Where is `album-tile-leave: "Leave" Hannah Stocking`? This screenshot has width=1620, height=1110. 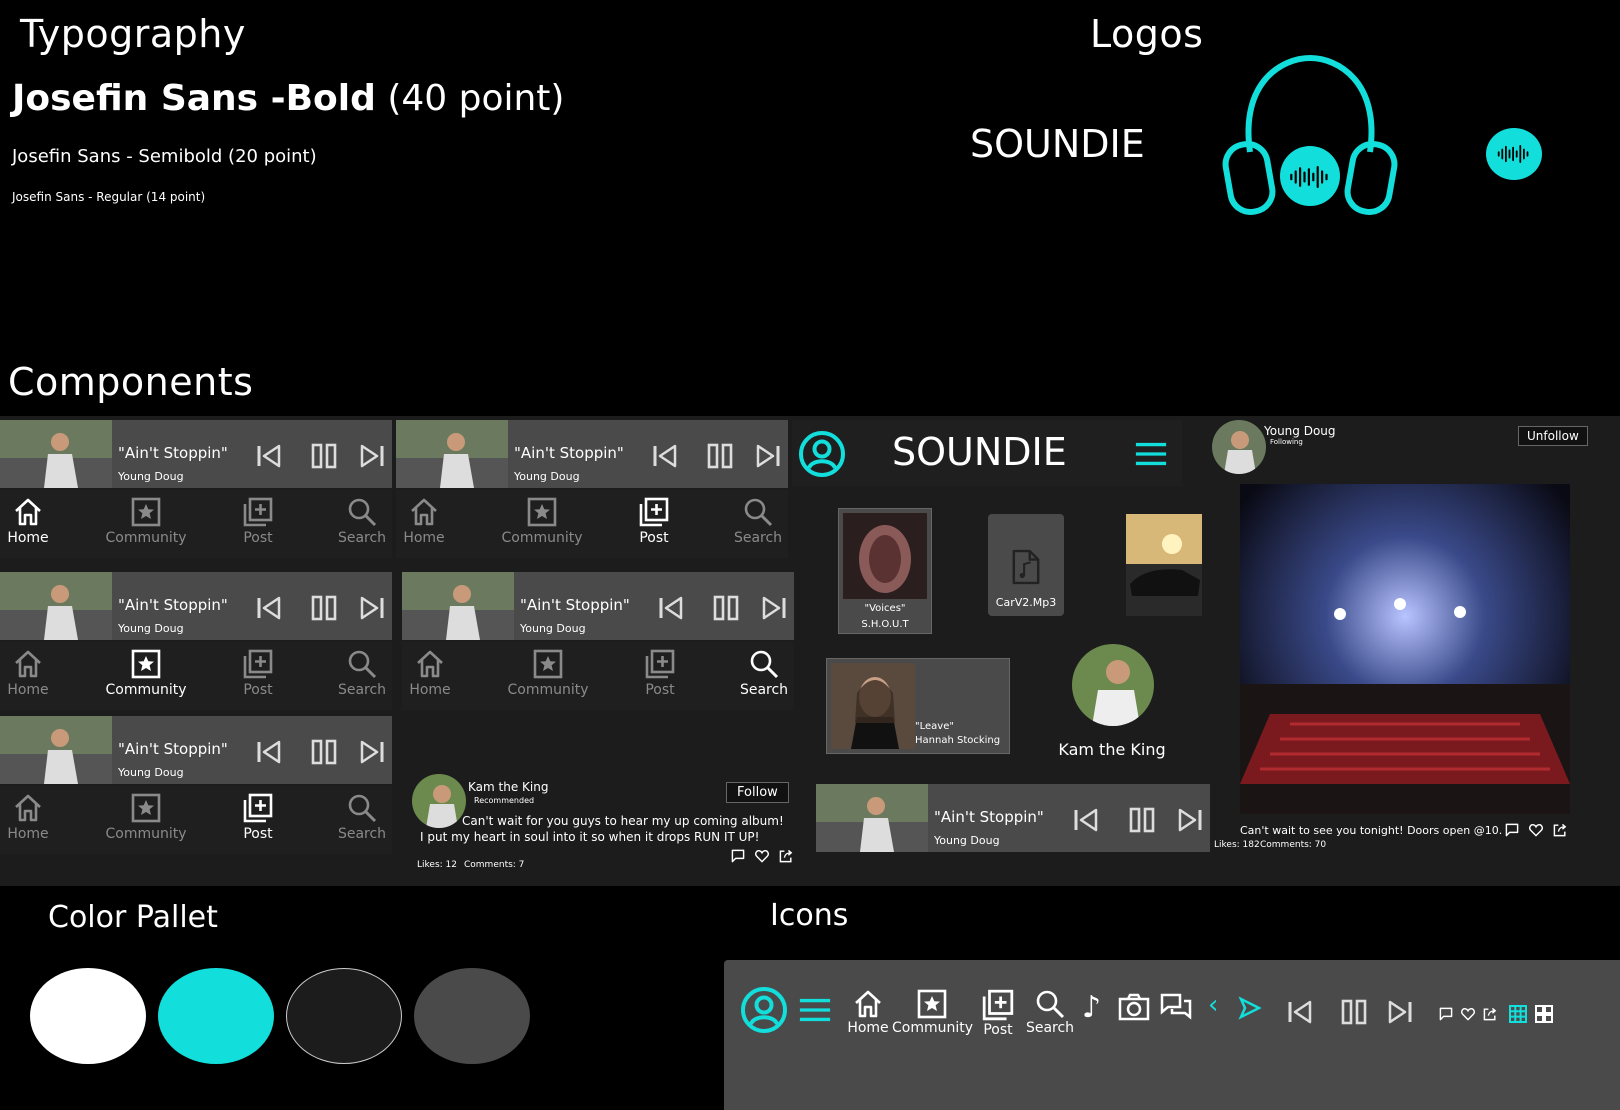 album-tile-leave: "Leave" Hannah Stocking is located at coordinates (918, 706).